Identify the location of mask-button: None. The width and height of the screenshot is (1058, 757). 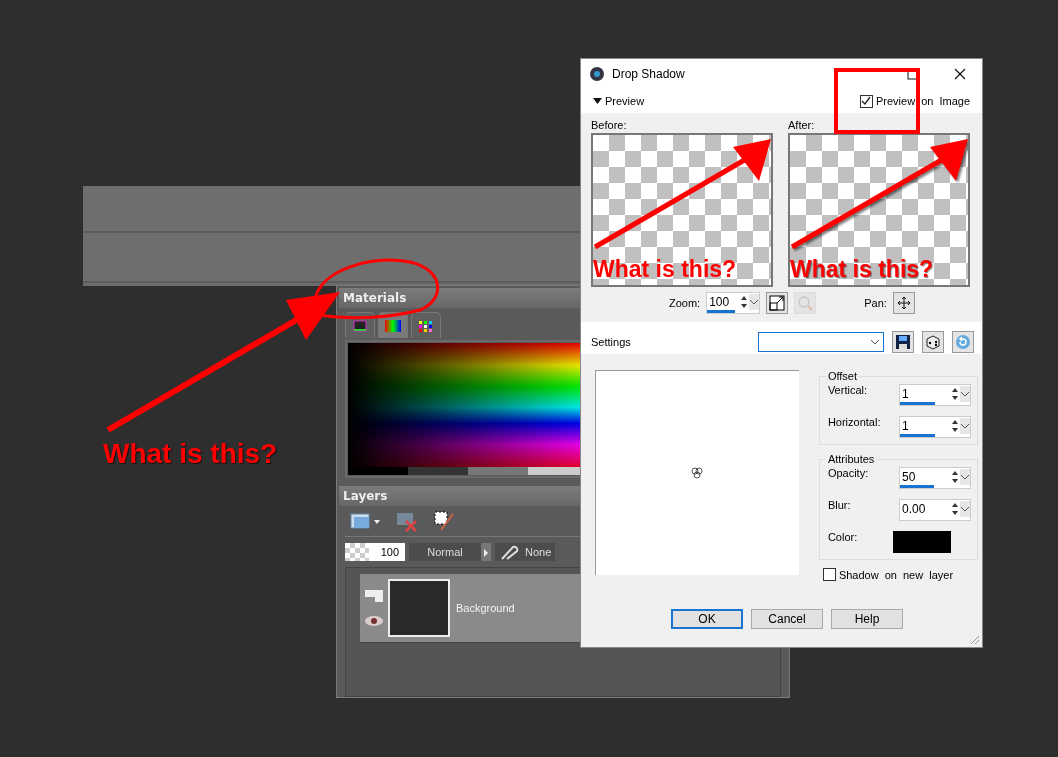
(525, 552).